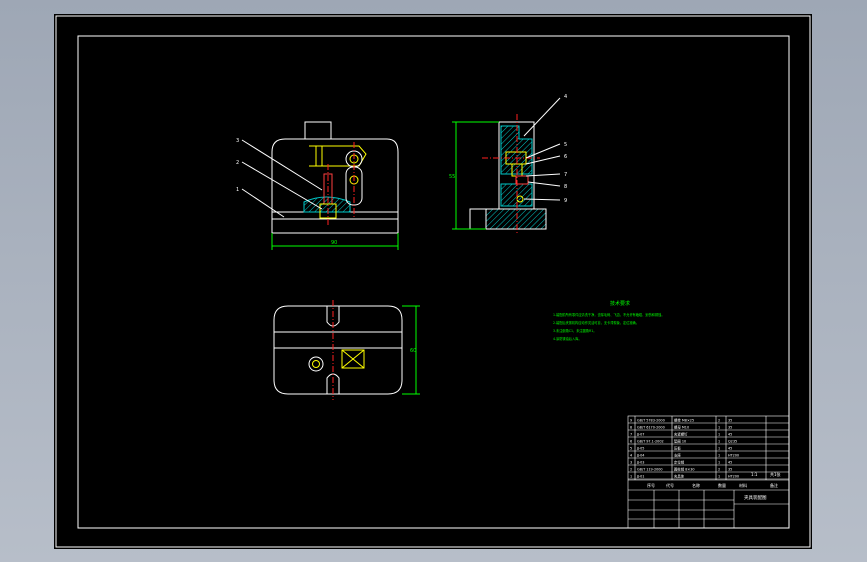  I want to click on side-balloon-4: 4, so click(565, 97).